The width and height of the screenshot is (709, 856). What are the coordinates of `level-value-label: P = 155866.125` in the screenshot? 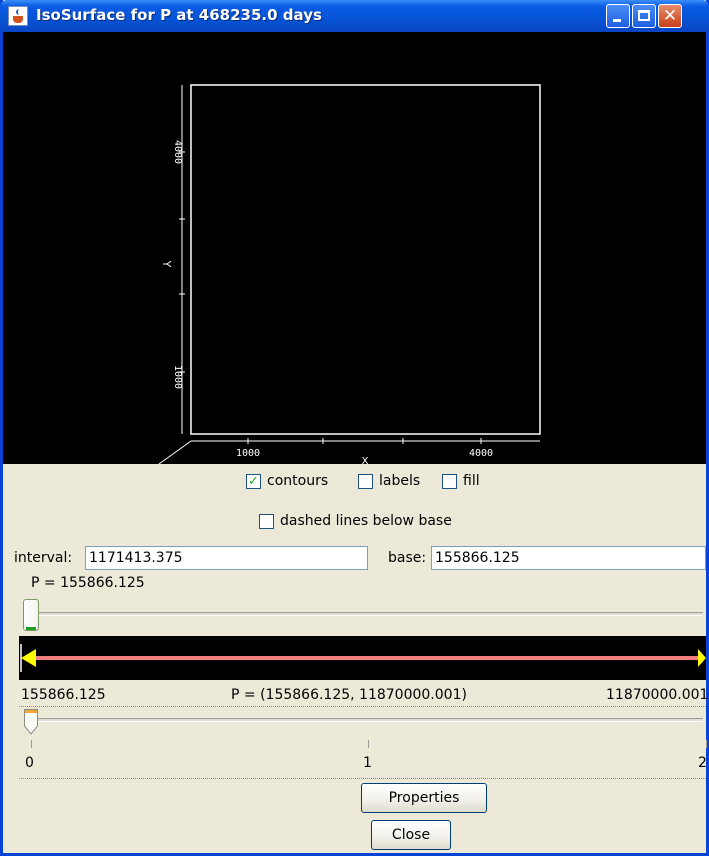 It's located at (88, 583).